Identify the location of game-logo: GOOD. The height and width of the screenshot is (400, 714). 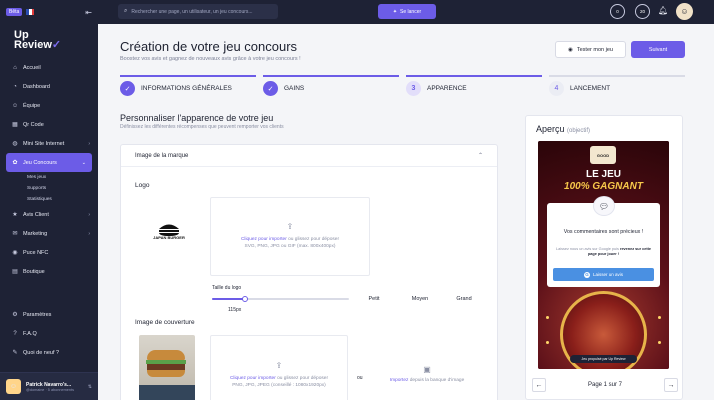
(603, 155).